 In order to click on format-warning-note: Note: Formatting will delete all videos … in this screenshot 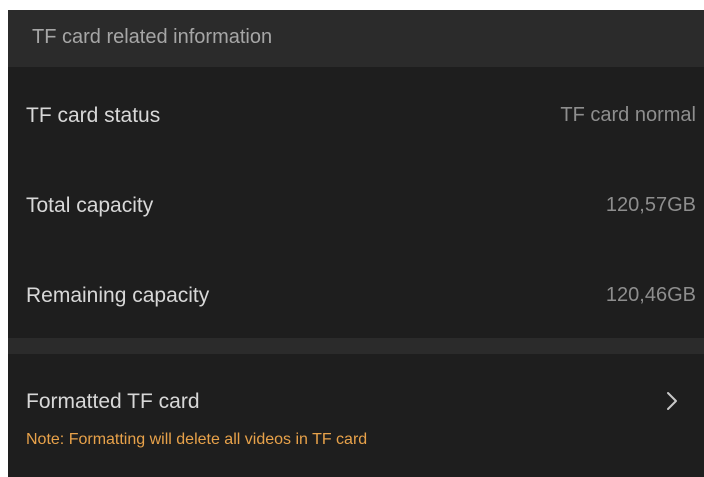, I will do `click(197, 439)`.